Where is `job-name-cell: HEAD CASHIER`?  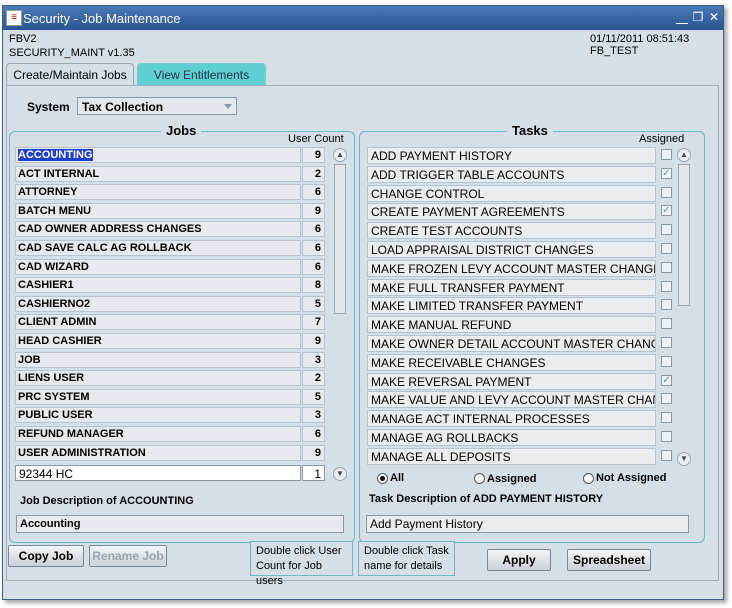
job-name-cell: HEAD CASHIER is located at coordinates (158, 341).